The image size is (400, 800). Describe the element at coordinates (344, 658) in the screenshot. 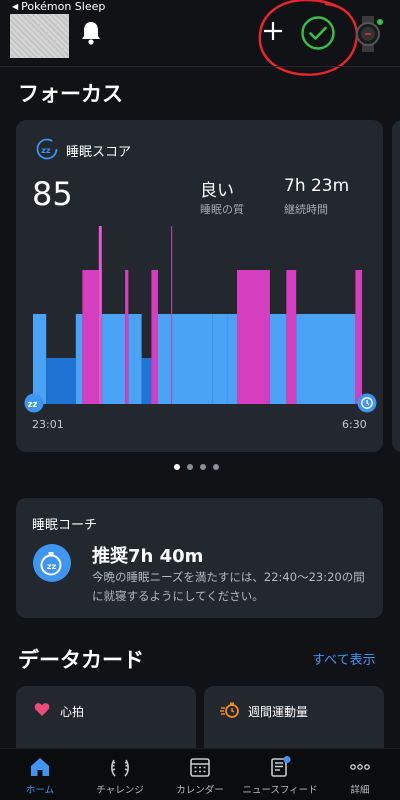

I see `show-all-link: すべて表示` at that location.